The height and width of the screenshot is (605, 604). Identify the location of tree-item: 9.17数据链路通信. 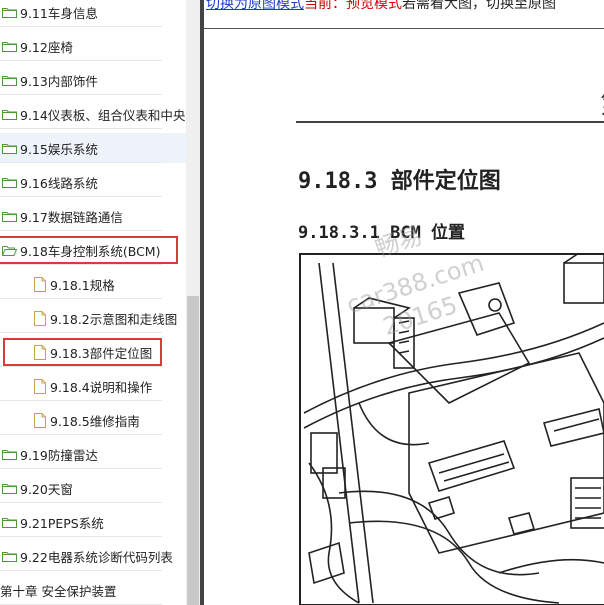
(93, 216).